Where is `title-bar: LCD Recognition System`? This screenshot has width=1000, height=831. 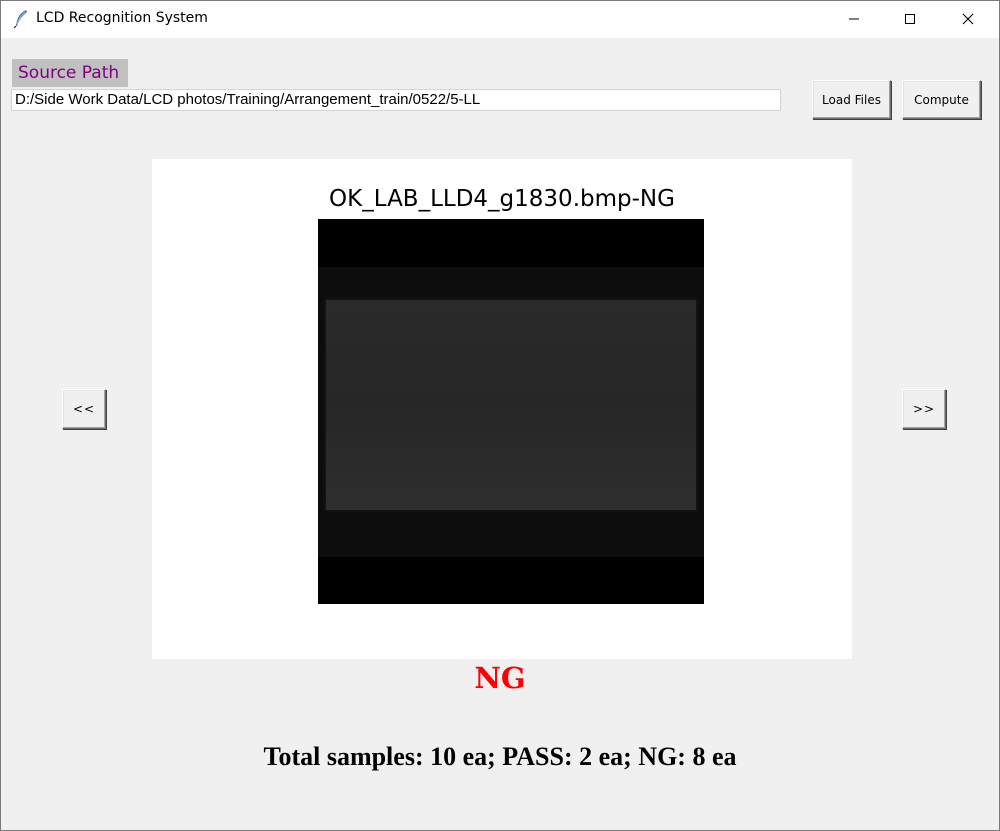
title-bar: LCD Recognition System is located at coordinates (500, 19).